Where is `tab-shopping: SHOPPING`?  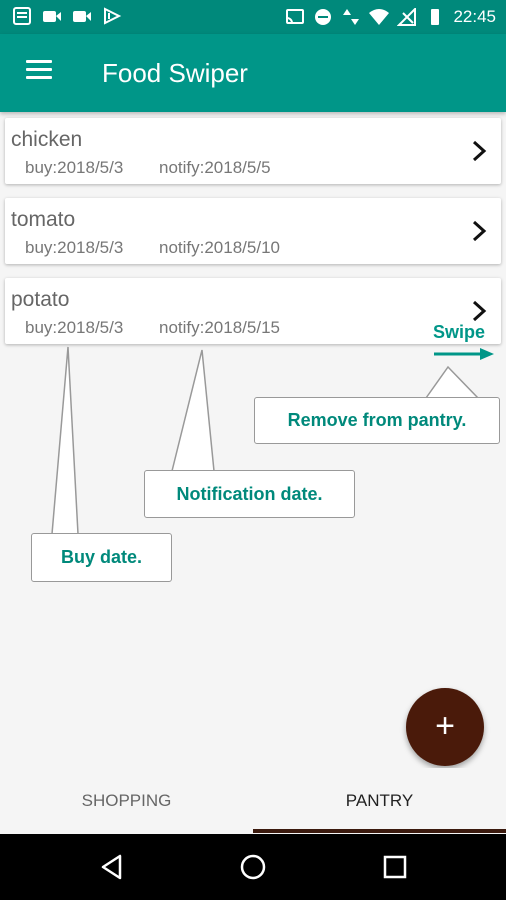 tab-shopping: SHOPPING is located at coordinates (126, 801).